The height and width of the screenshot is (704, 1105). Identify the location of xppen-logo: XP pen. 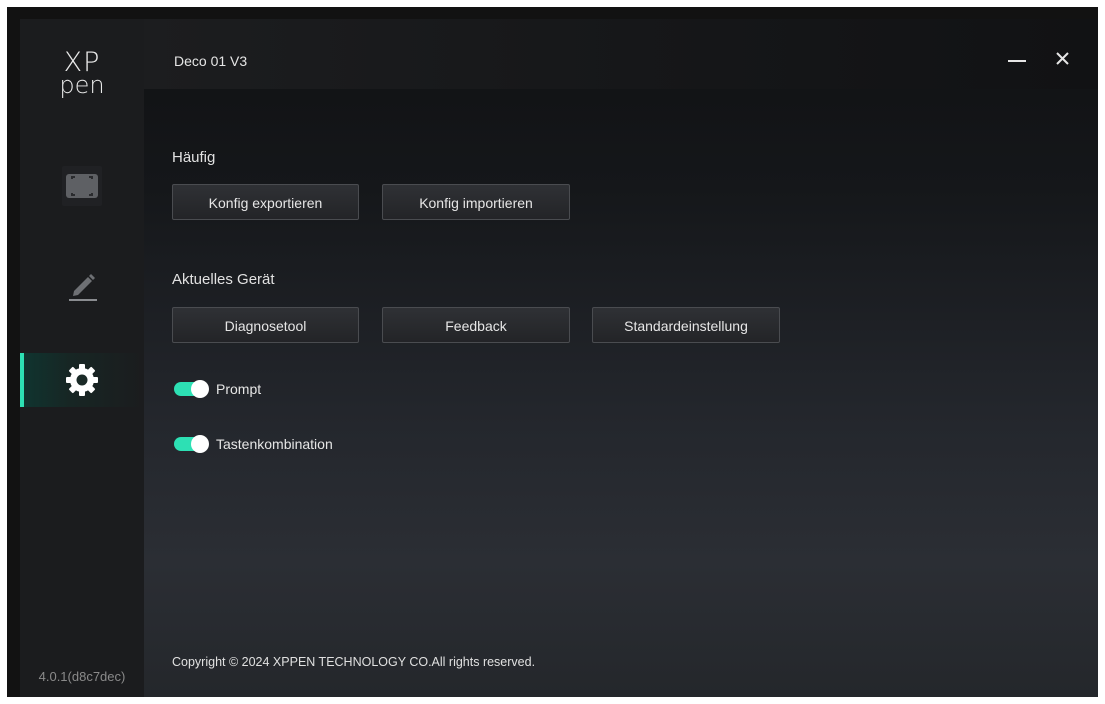
(82, 73).